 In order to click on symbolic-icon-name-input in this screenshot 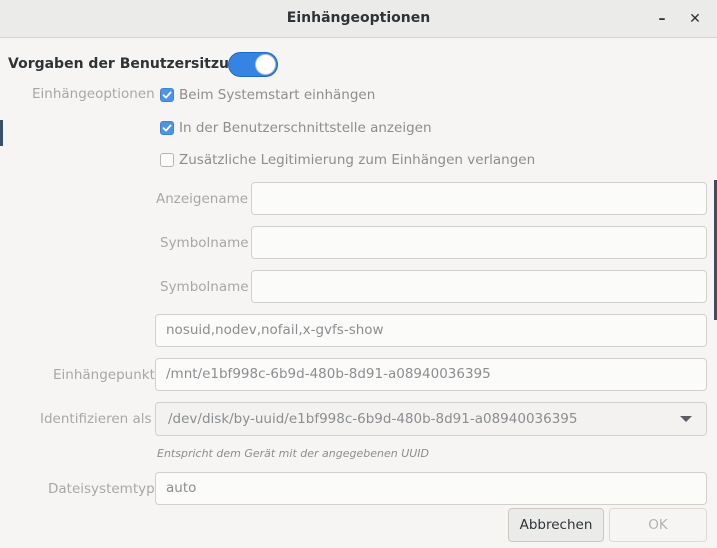, I will do `click(479, 286)`.